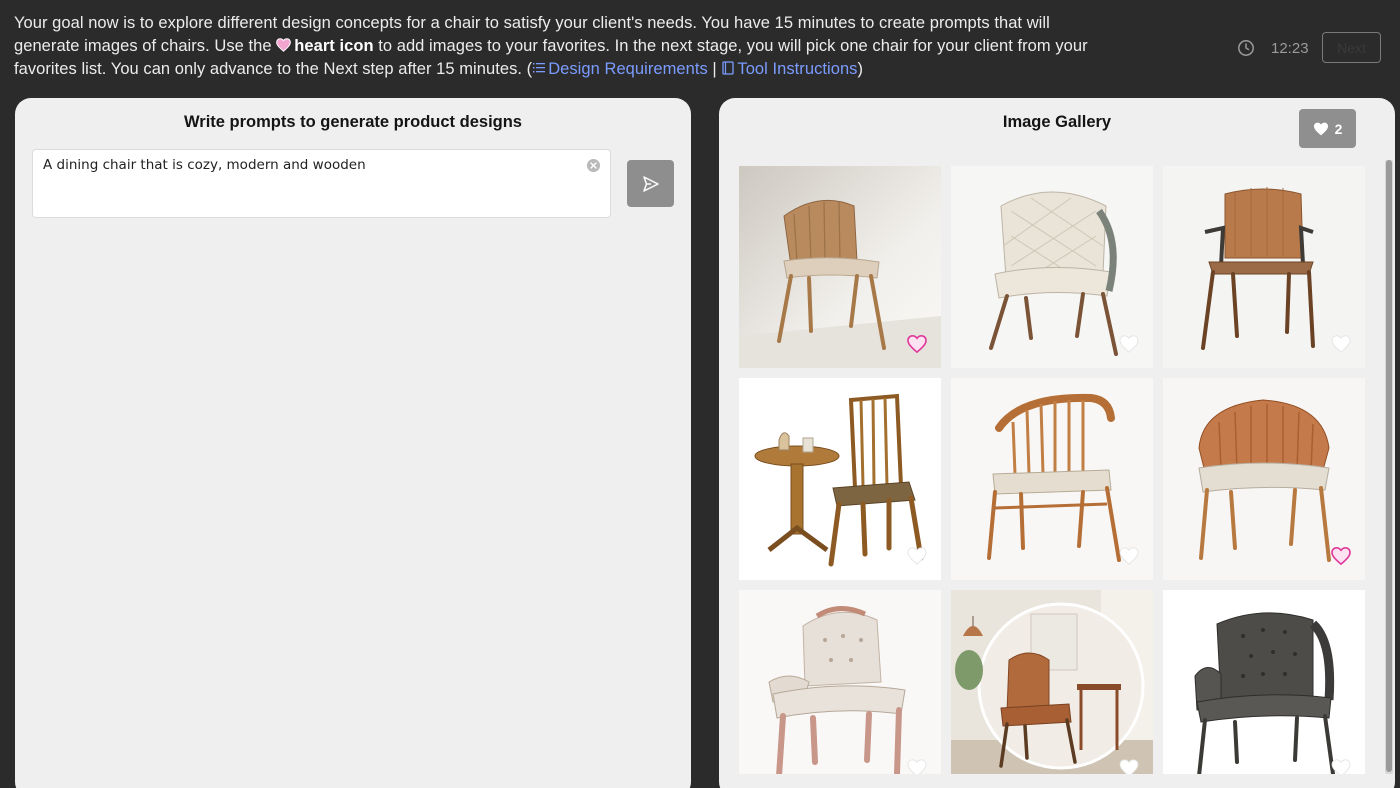  I want to click on prompt-box, so click(321, 183).